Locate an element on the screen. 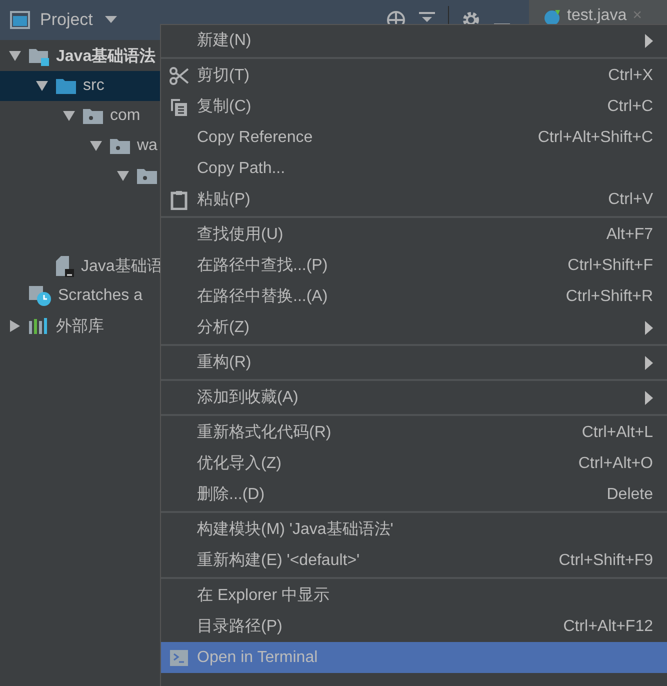 The image size is (667, 686). menu-item-label: 剪切(T) is located at coordinates (223, 76).